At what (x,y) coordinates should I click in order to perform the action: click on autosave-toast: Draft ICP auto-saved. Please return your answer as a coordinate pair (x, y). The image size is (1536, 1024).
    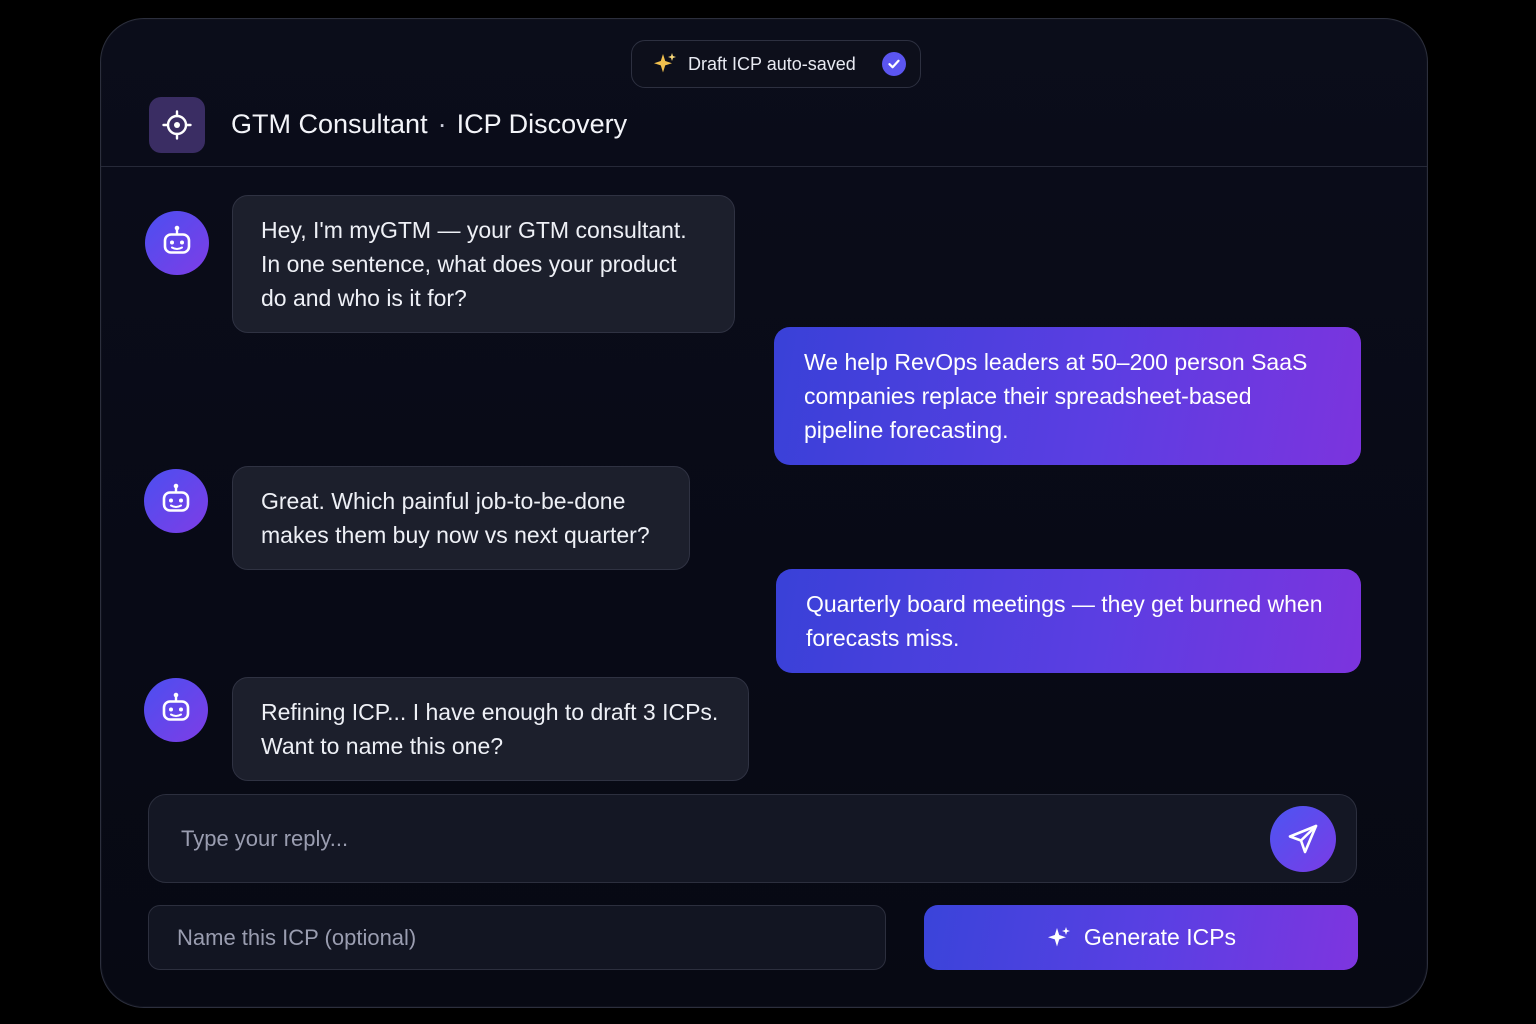
    Looking at the image, I should click on (776, 64).